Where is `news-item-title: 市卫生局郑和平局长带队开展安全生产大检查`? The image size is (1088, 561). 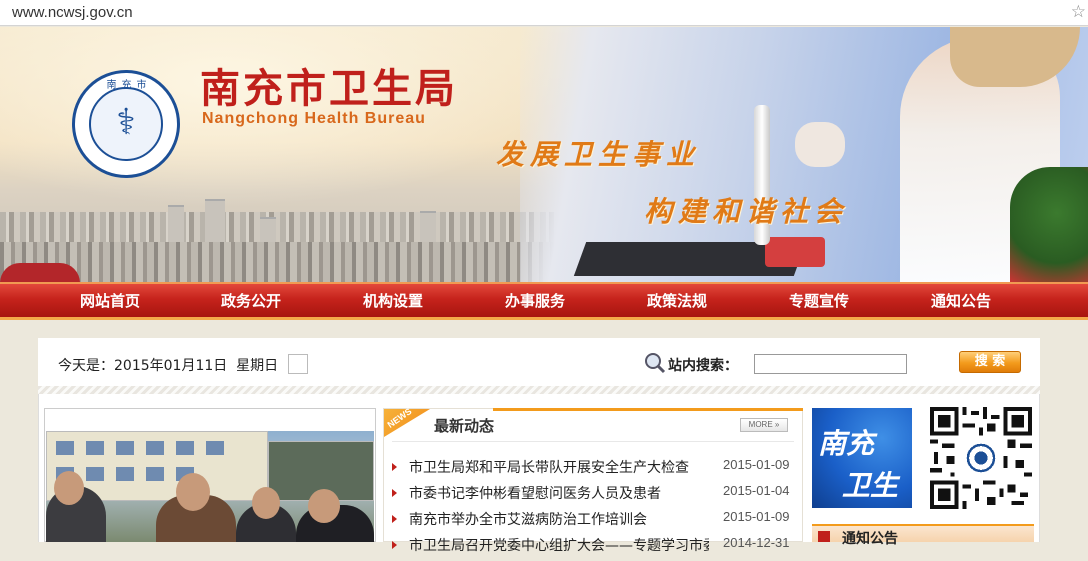
news-item-title: 市卫生局郑和平局长带队开展安全生产大检查 is located at coordinates (559, 467).